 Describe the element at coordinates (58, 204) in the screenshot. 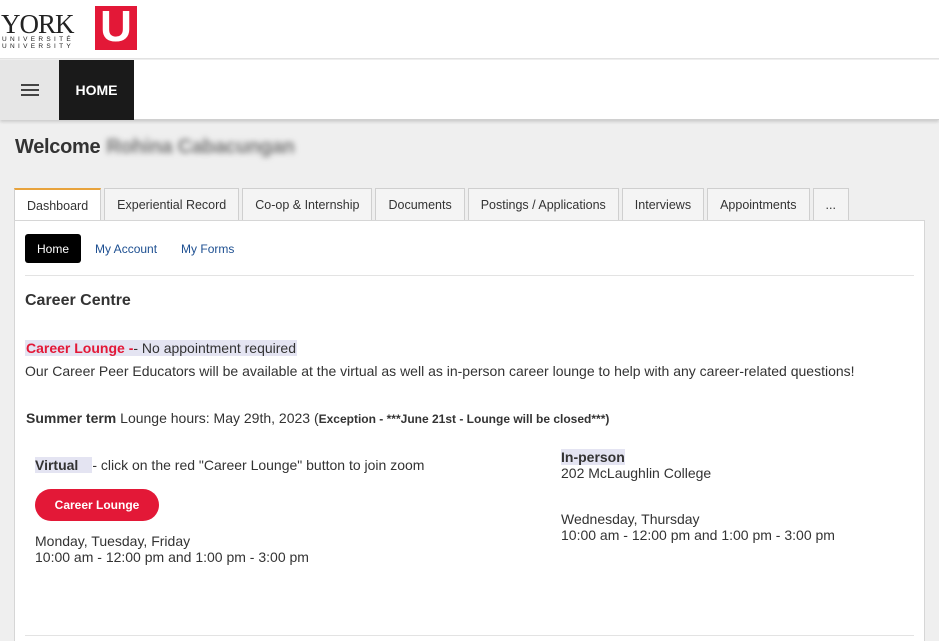

I see `tab-dashboard: Dashboard` at that location.